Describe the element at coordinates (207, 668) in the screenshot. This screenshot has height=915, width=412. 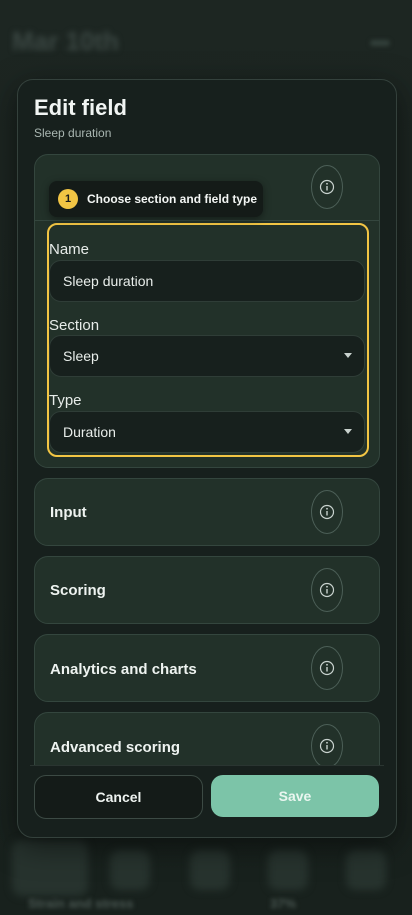
I see `section-card-analytics: Analytics and charts` at that location.